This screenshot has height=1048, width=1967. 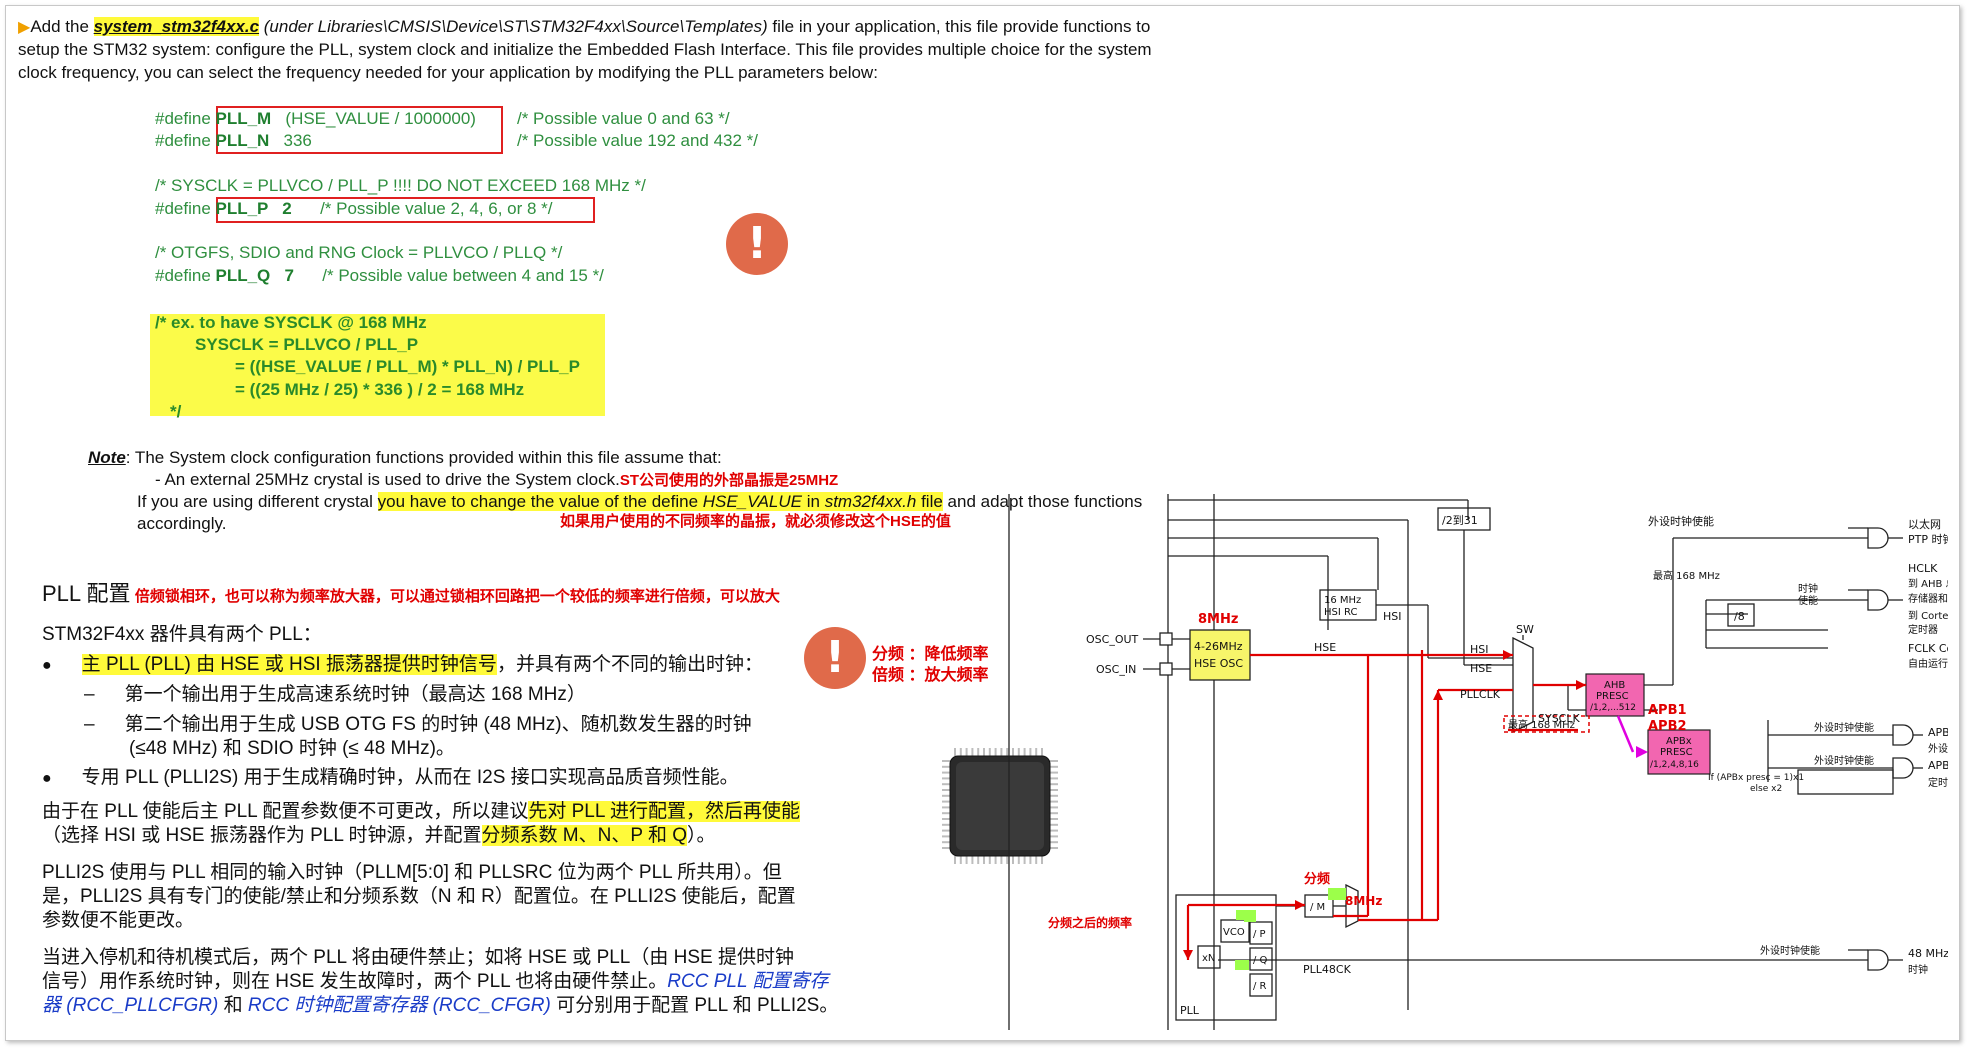 I want to click on clk-en-2: 使能, so click(x=1808, y=600).